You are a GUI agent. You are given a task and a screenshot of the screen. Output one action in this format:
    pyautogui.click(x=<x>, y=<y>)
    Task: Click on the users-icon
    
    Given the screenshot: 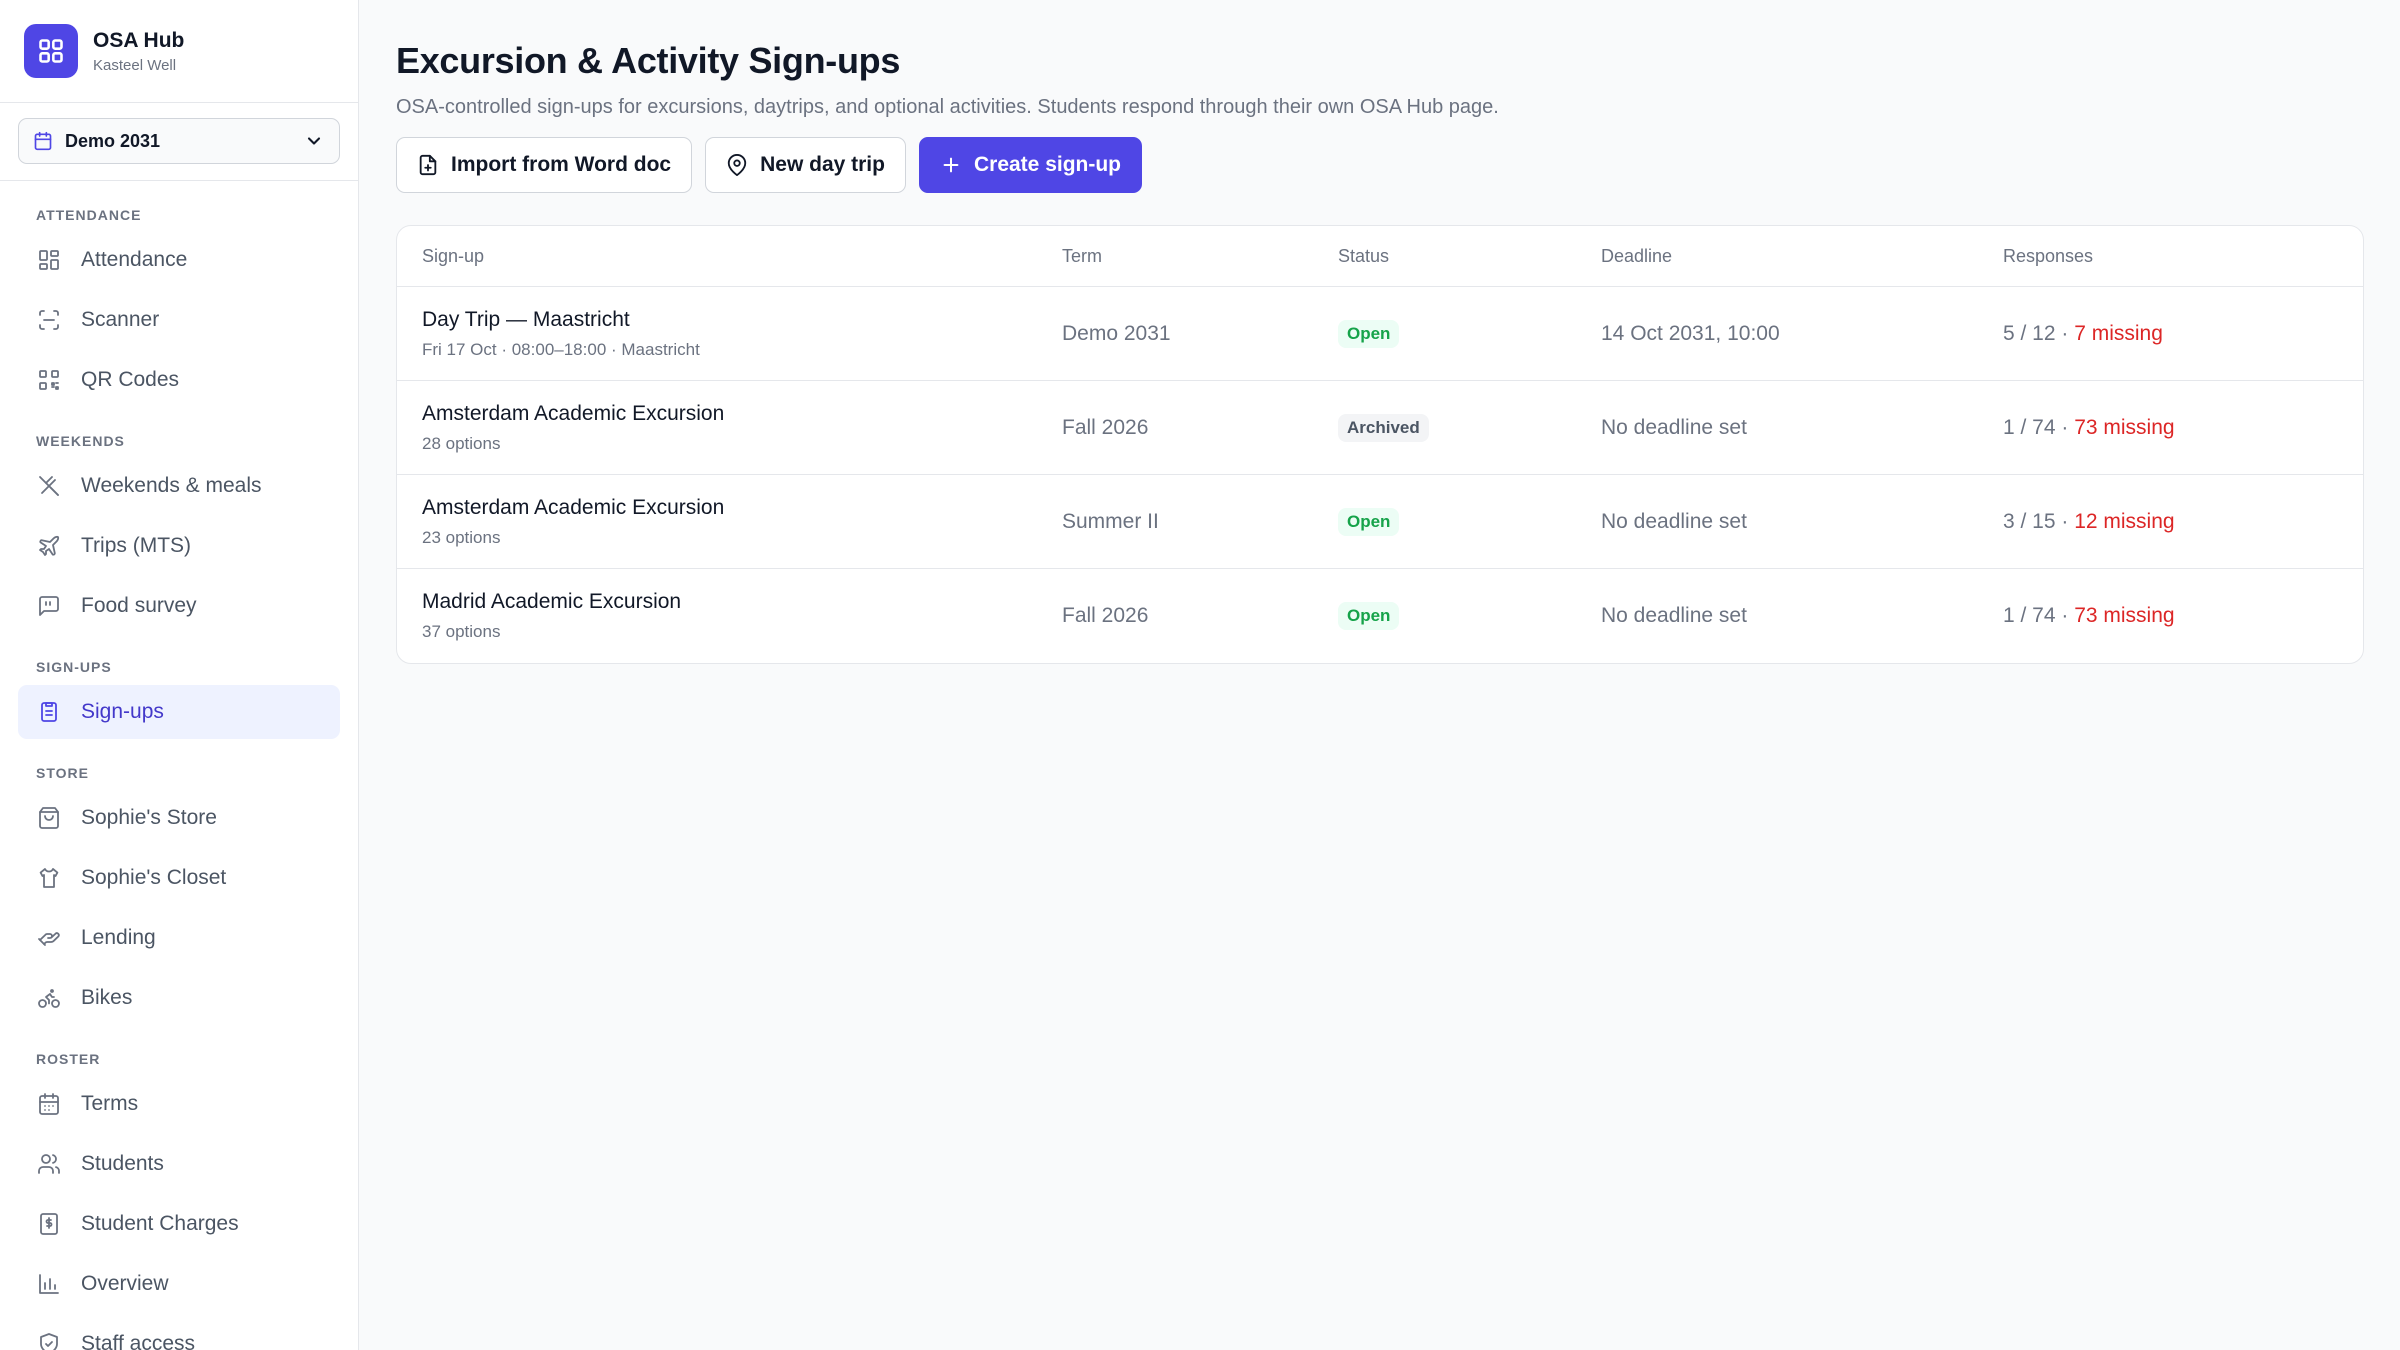 What is the action you would take?
    pyautogui.click(x=49, y=1164)
    